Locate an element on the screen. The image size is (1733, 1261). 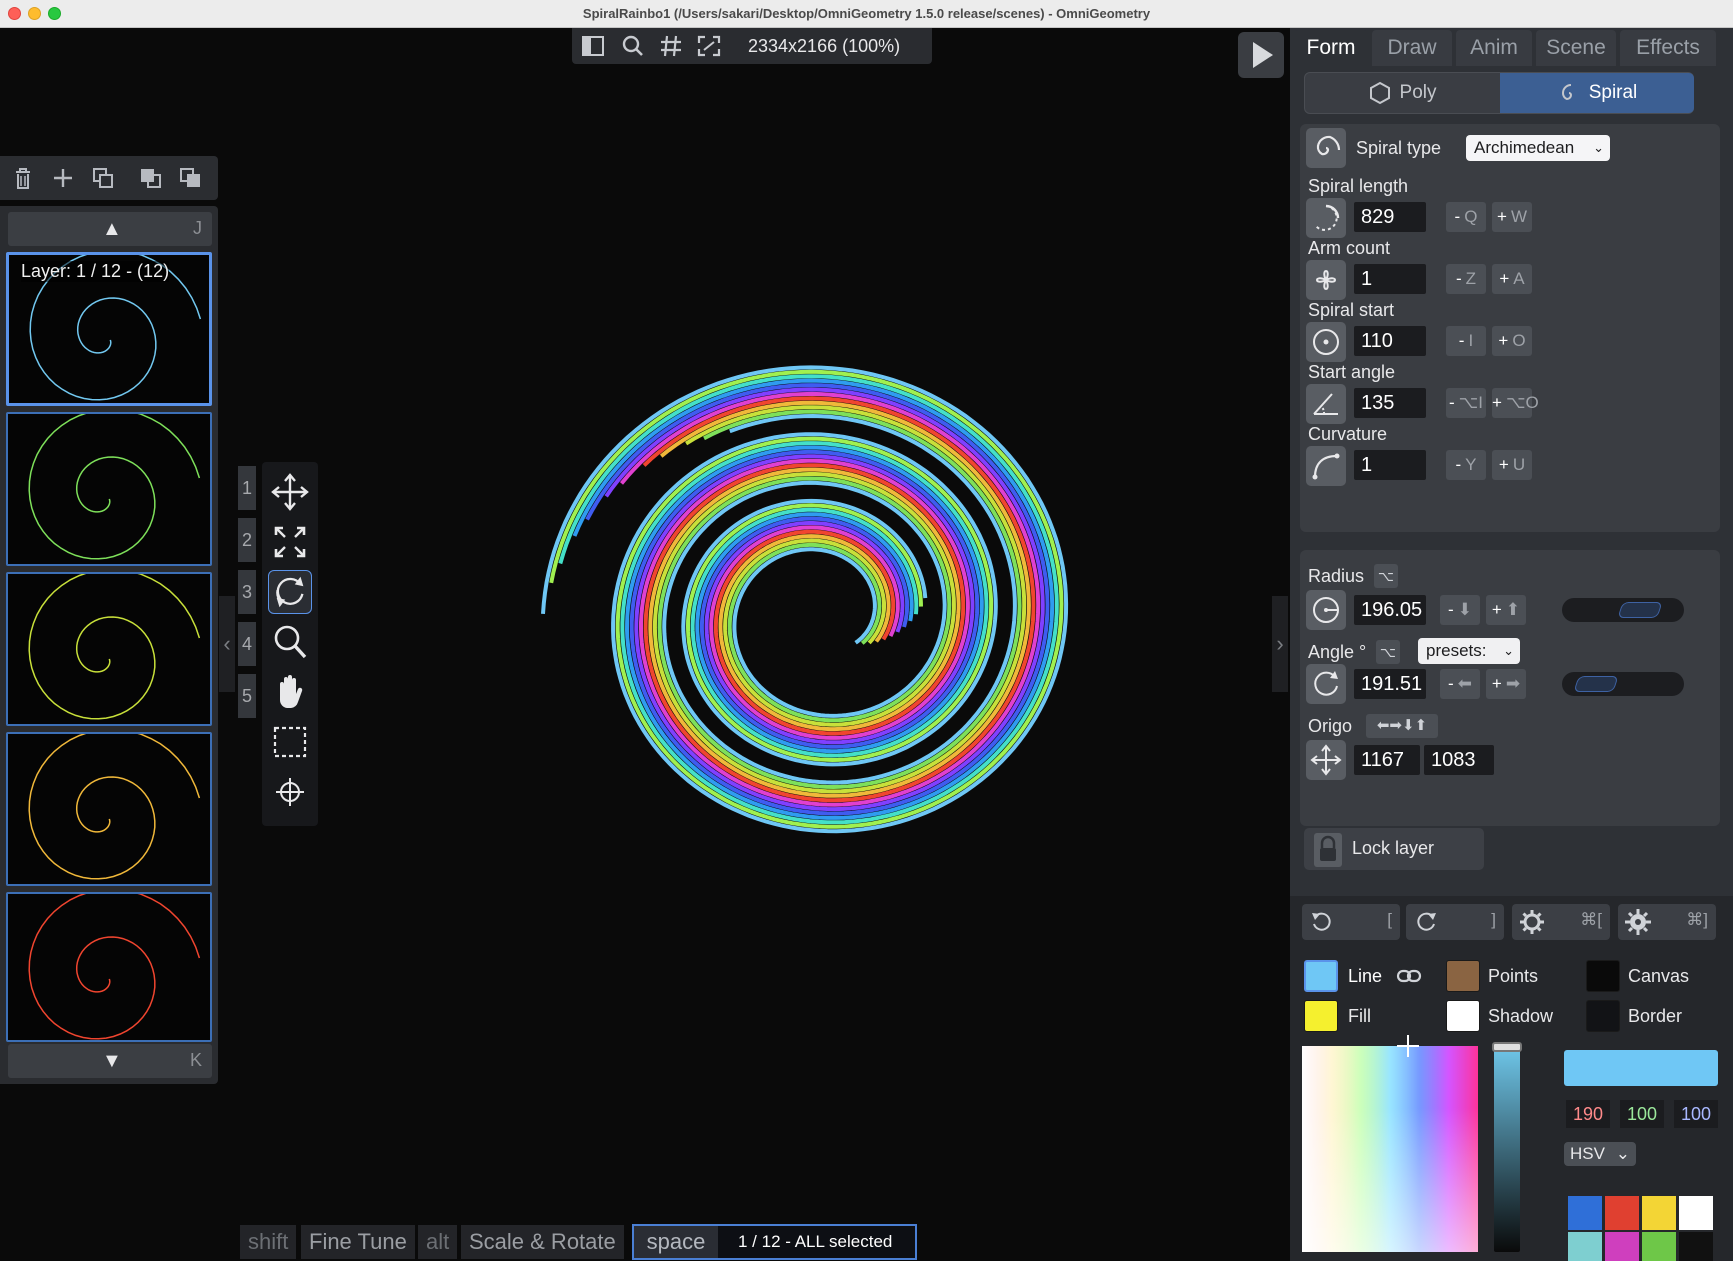
rotate-colors-ccw-button: [ is located at coordinates (1351, 922).